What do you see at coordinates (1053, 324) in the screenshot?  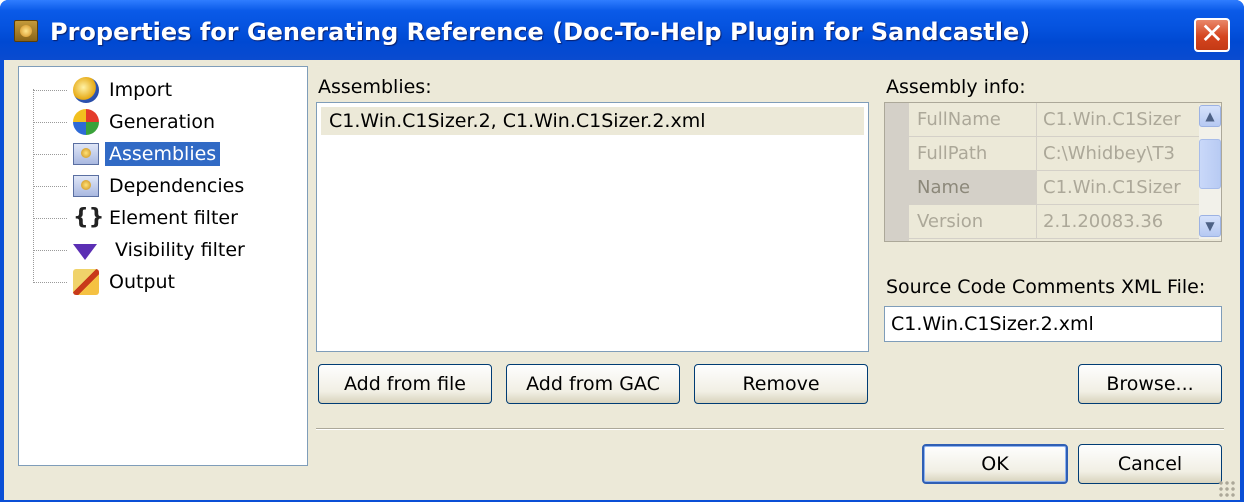 I see `source-xml-field: C1.Win.C1Sizer.2.xml` at bounding box center [1053, 324].